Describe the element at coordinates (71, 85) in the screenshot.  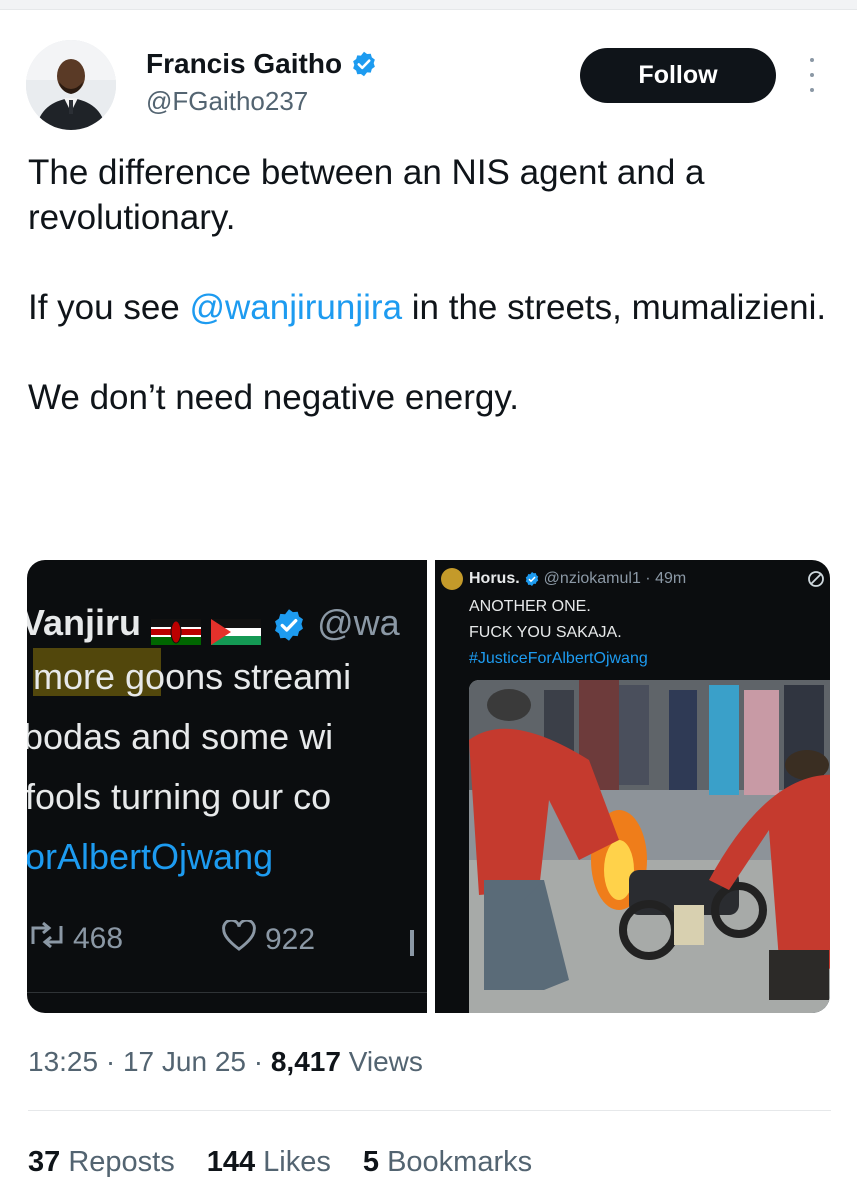
I see `author-avatar` at that location.